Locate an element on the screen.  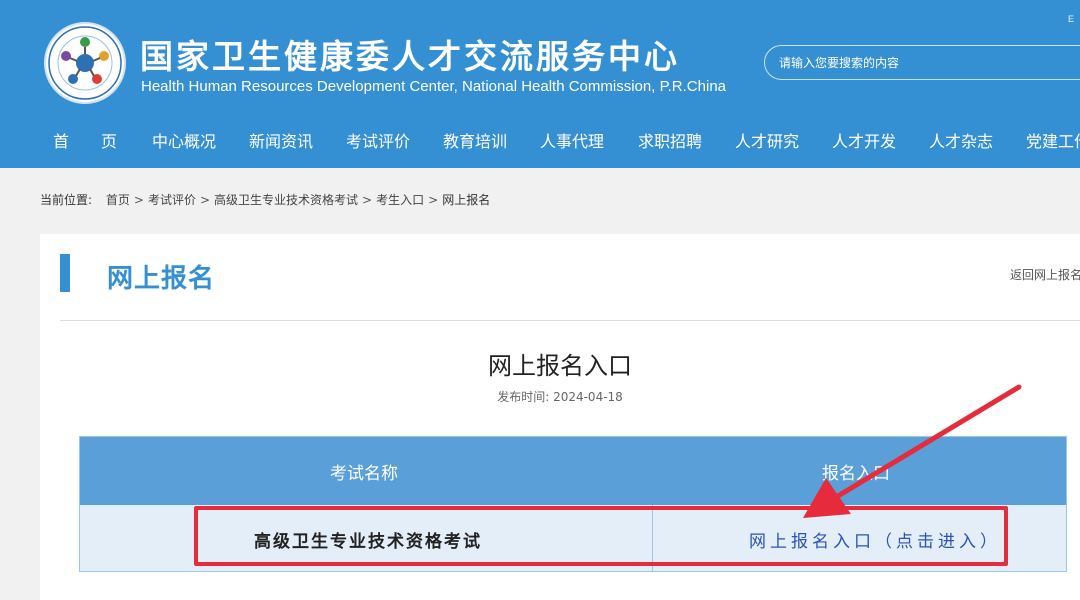
site-logo is located at coordinates (85, 63).